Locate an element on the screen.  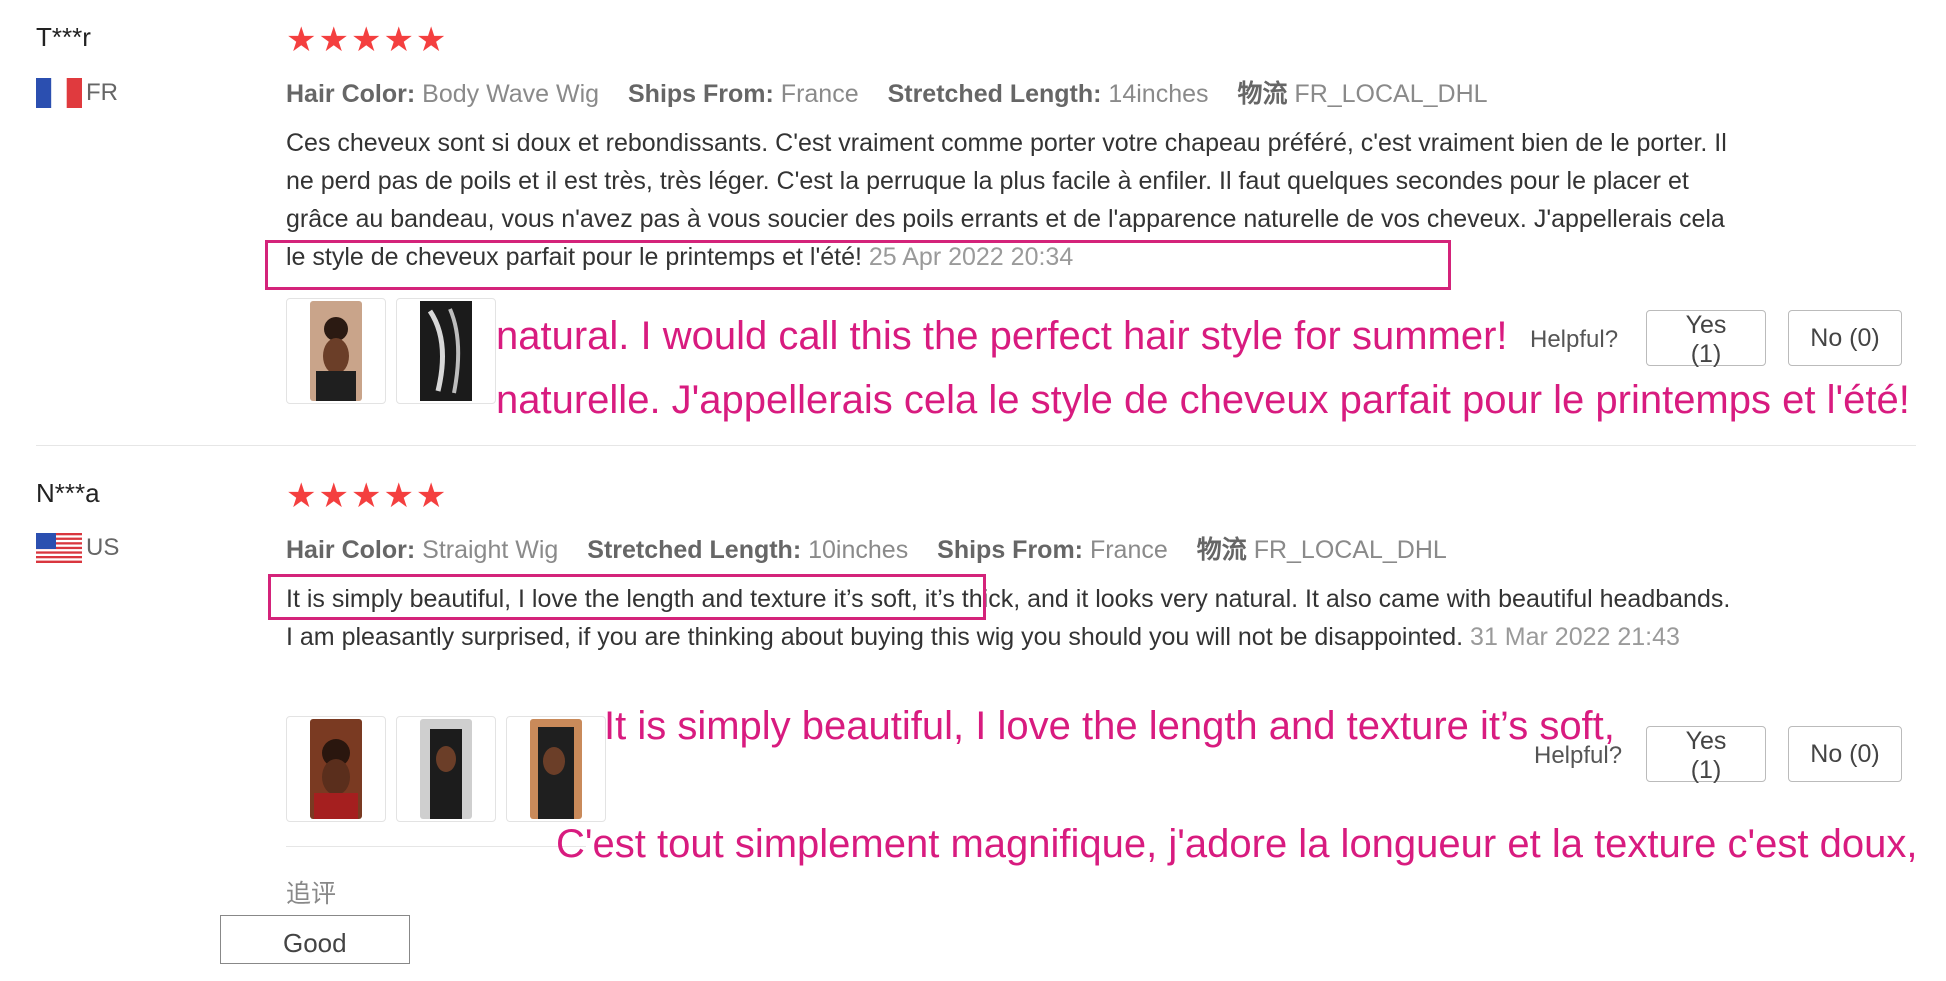
us-flag-icon is located at coordinates (59, 548).